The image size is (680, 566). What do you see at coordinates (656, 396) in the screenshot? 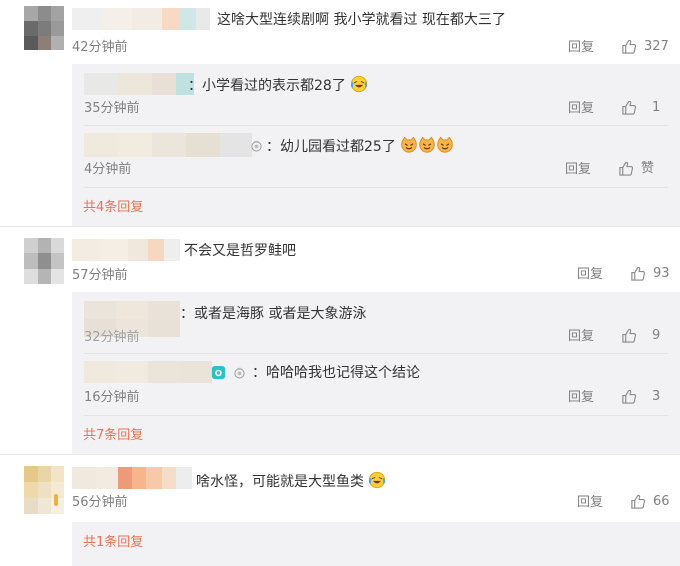
I see `like-count: 3` at bounding box center [656, 396].